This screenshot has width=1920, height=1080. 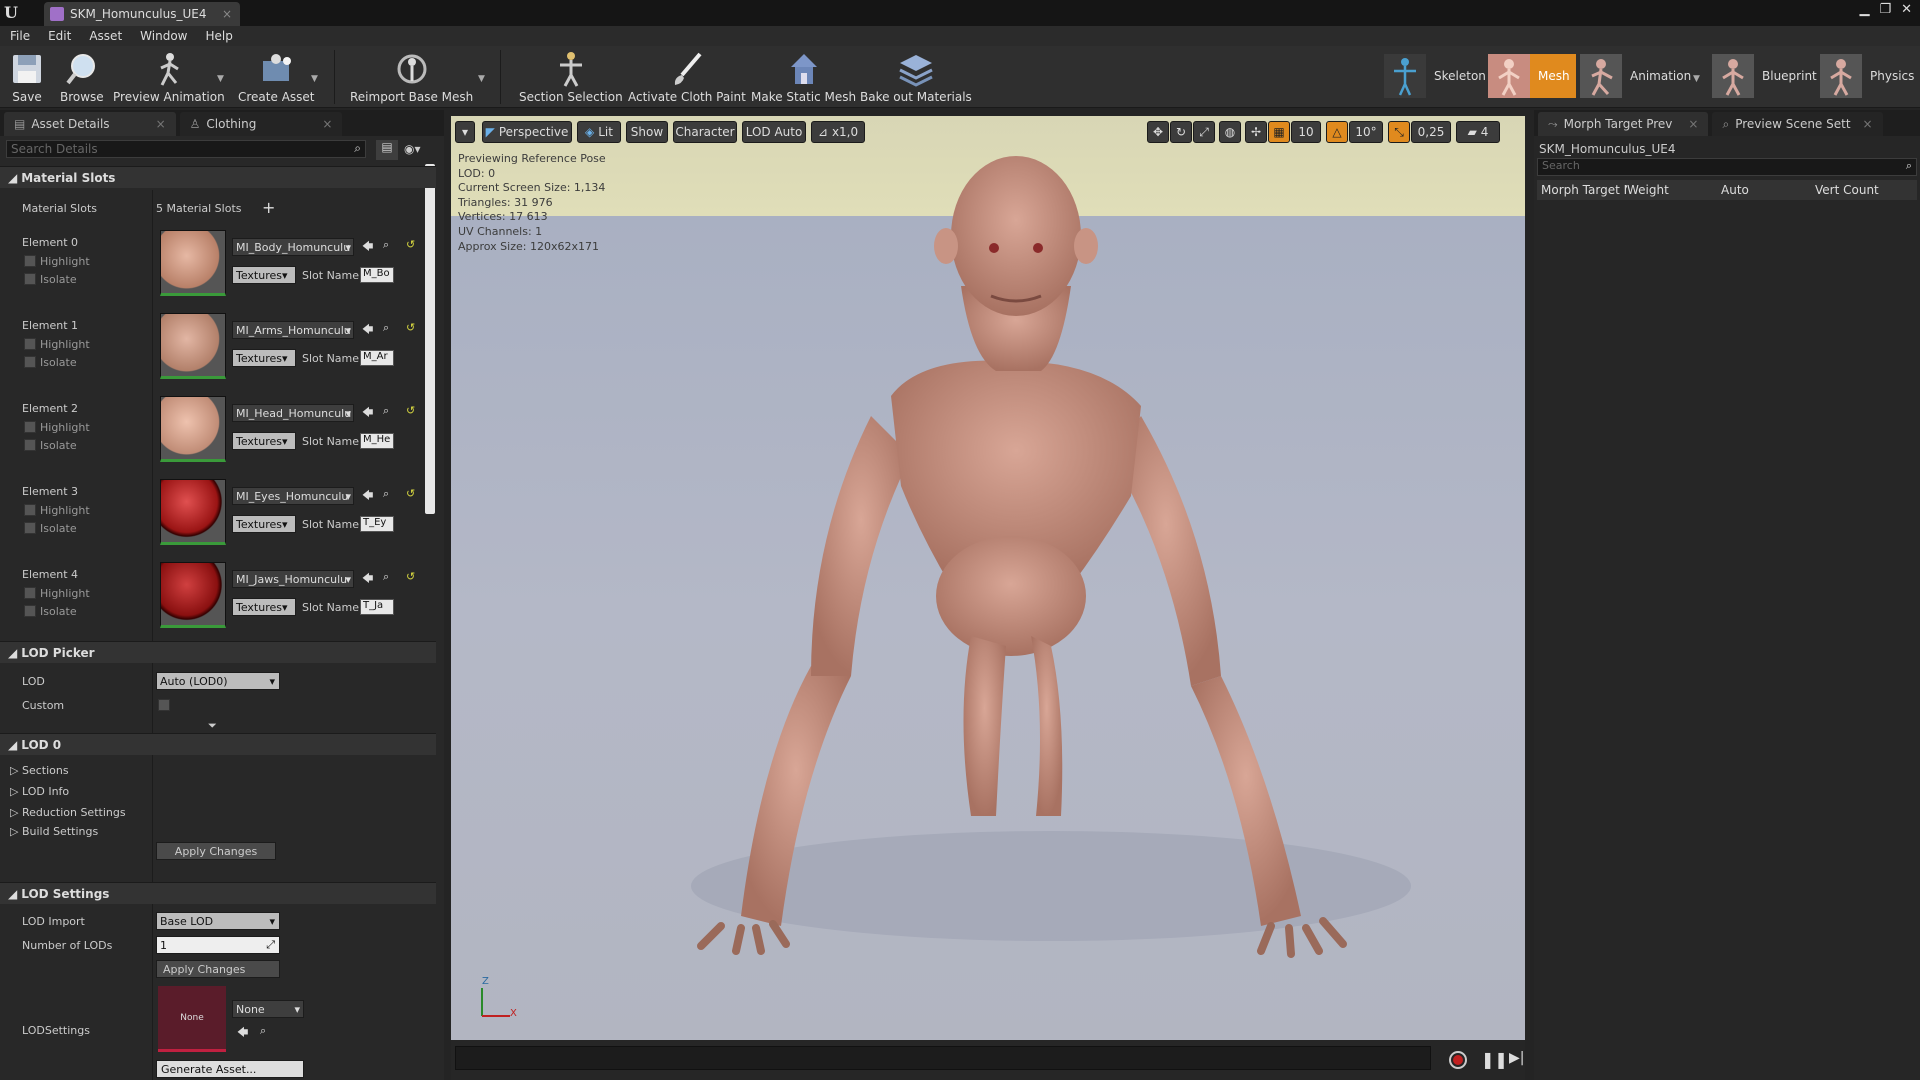 I want to click on character-button: Character, so click(x=705, y=132).